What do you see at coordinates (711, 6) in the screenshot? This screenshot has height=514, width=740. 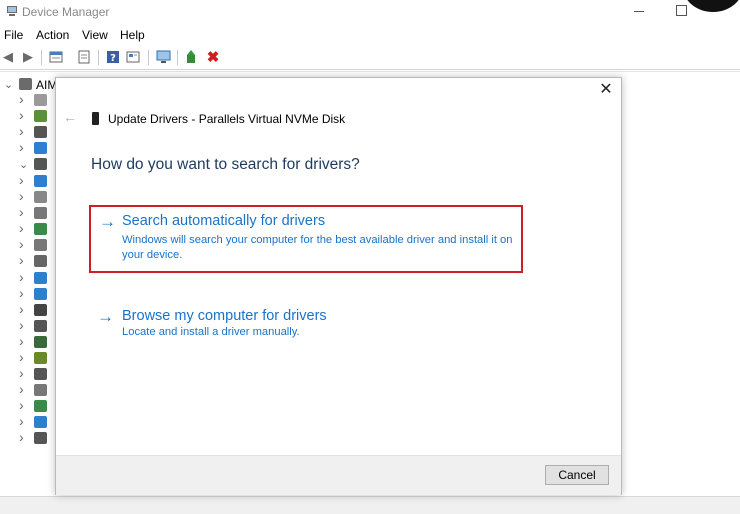 I see `close-button` at bounding box center [711, 6].